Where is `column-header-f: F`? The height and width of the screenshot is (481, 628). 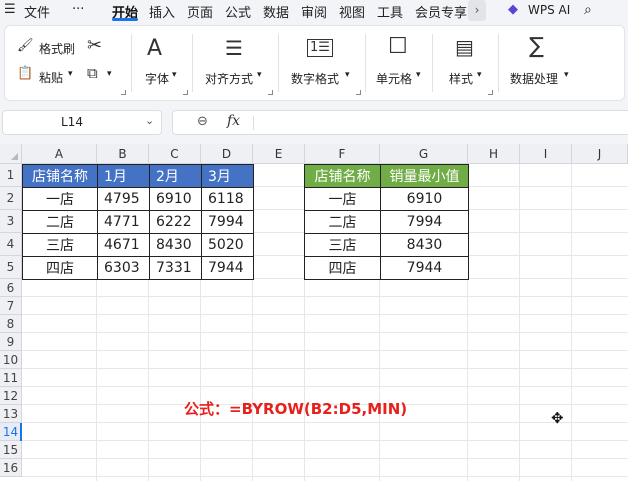
column-header-f: F is located at coordinates (342, 154).